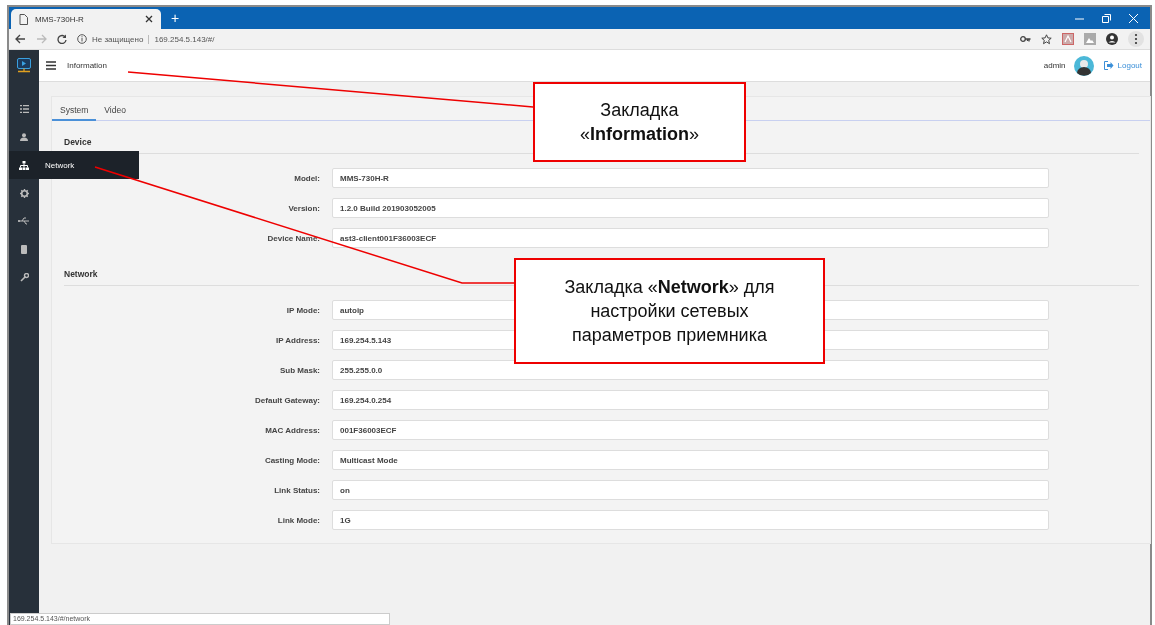  Describe the element at coordinates (690, 400) in the screenshot. I see `input-field: 169.254.0.254` at that location.